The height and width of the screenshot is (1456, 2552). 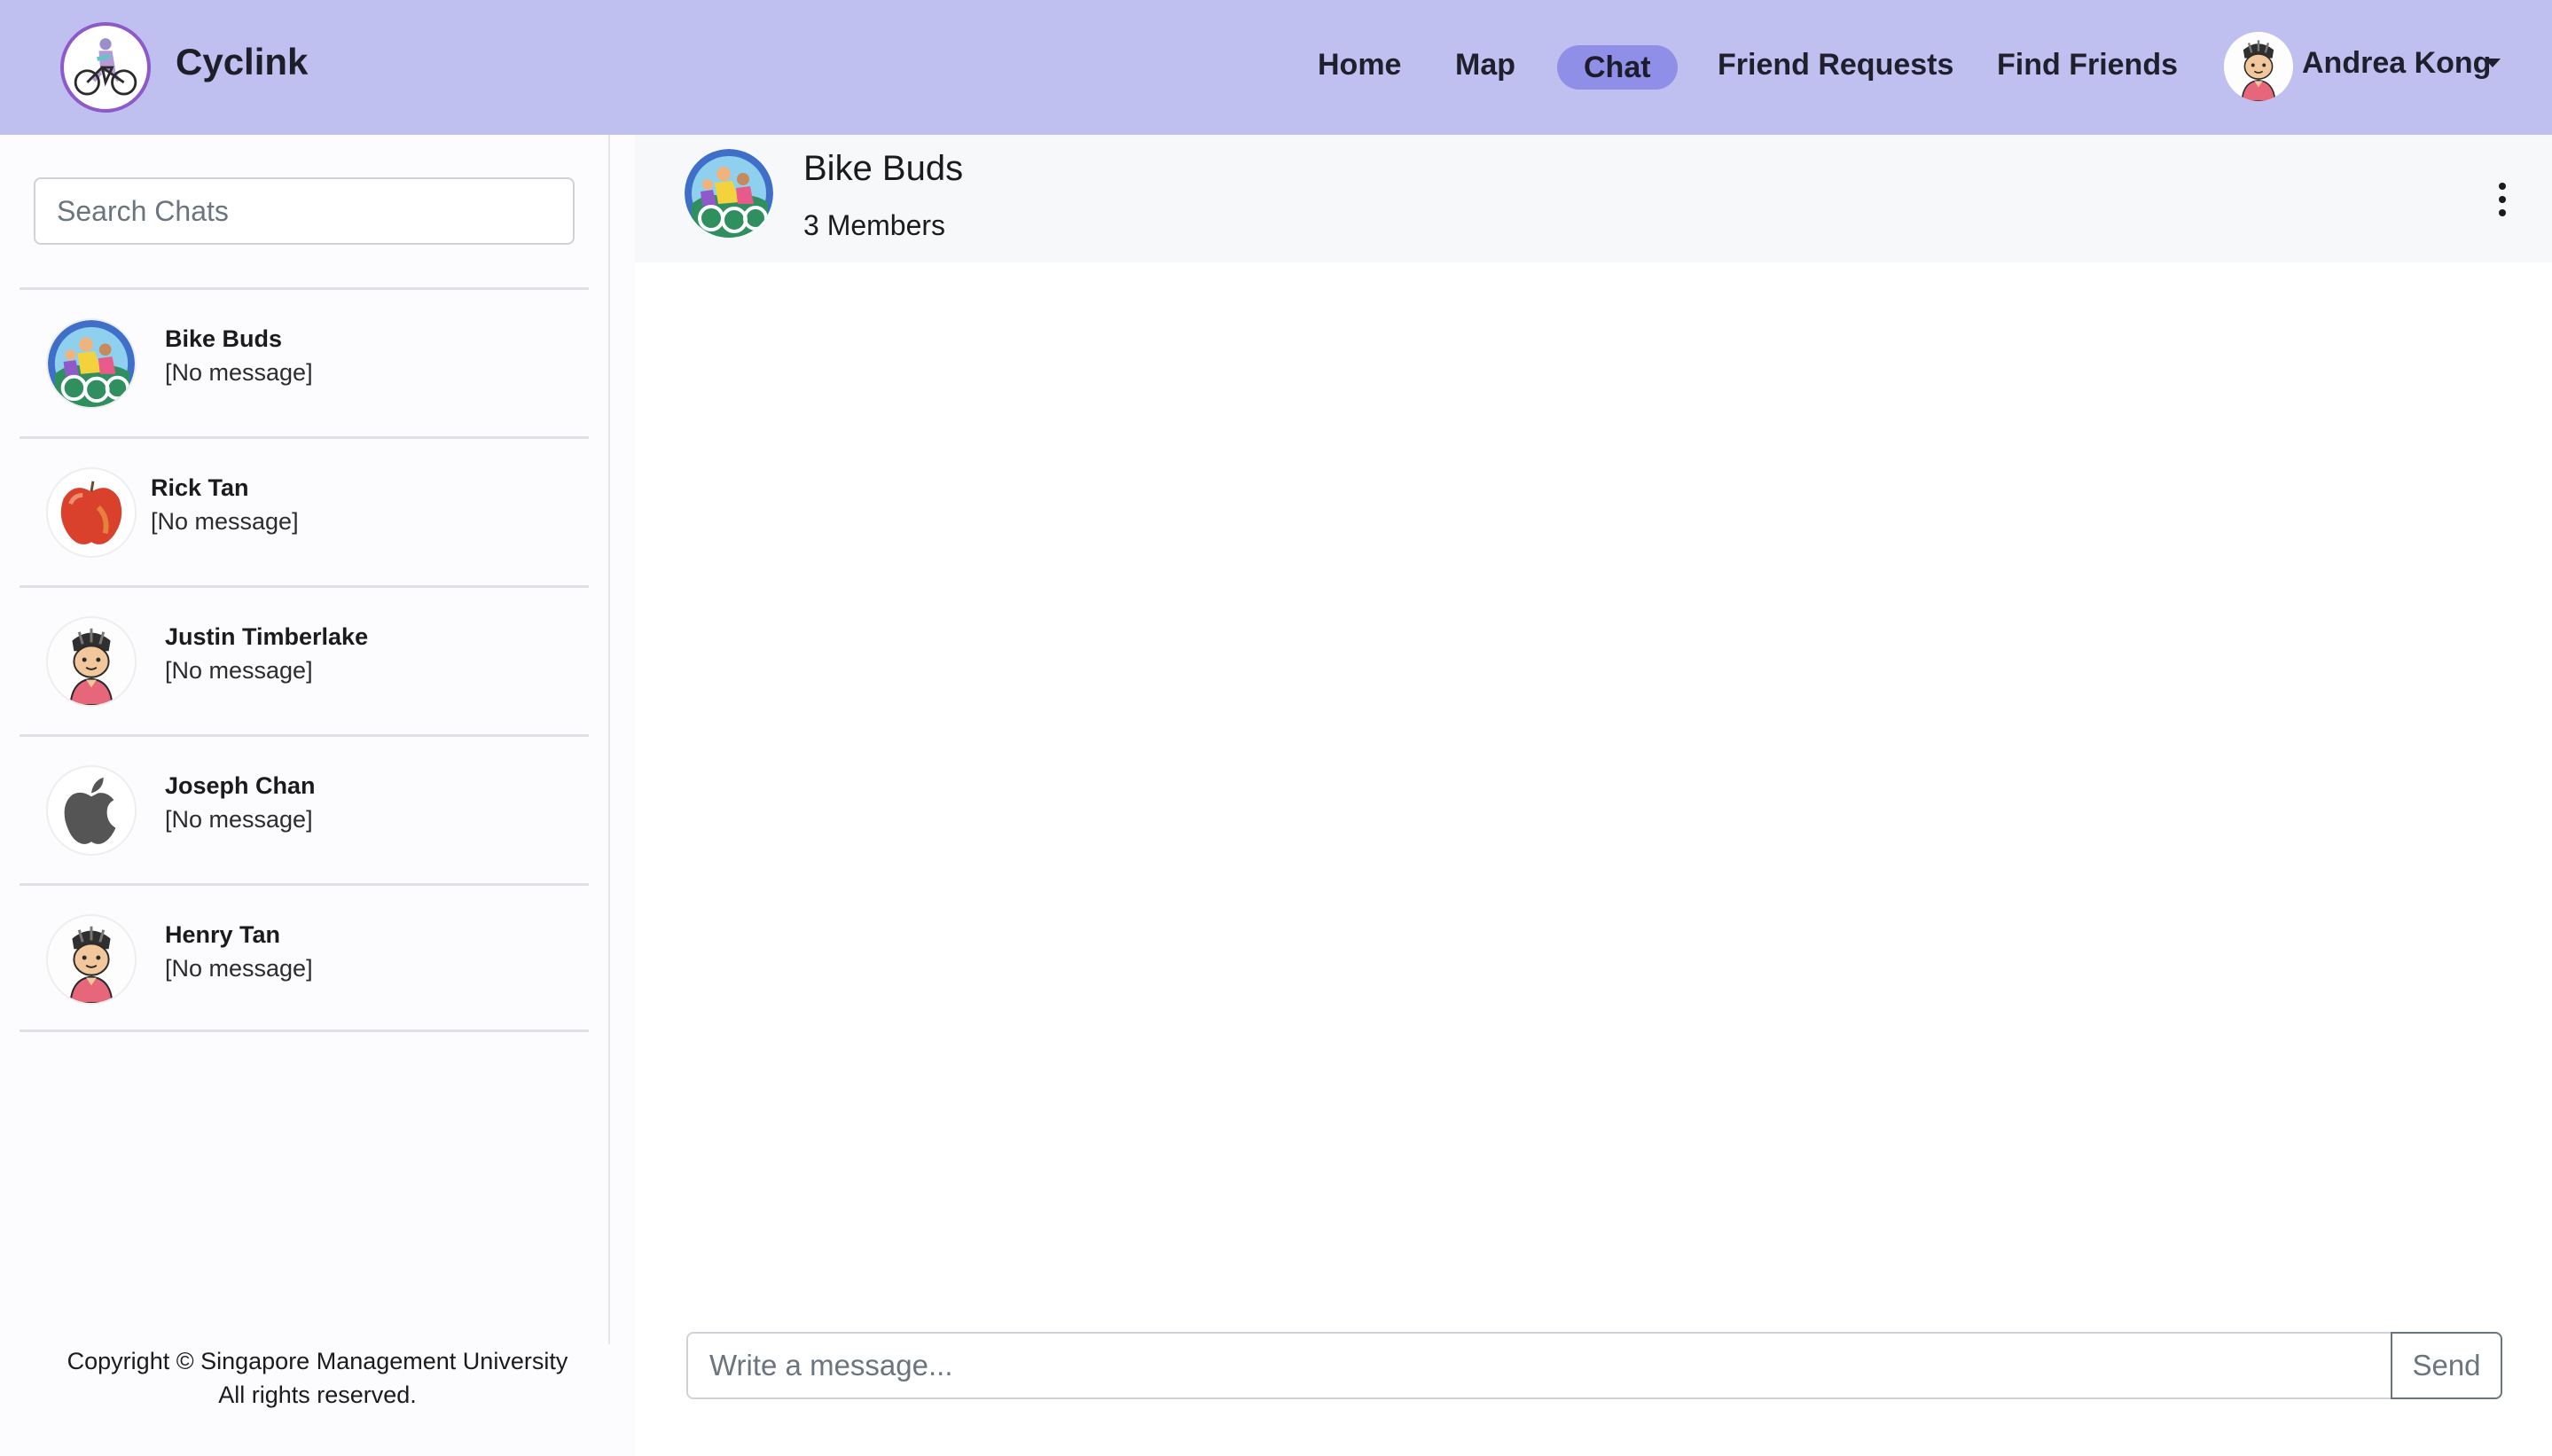 What do you see at coordinates (1617, 67) in the screenshot?
I see `nav-chat: Chat` at bounding box center [1617, 67].